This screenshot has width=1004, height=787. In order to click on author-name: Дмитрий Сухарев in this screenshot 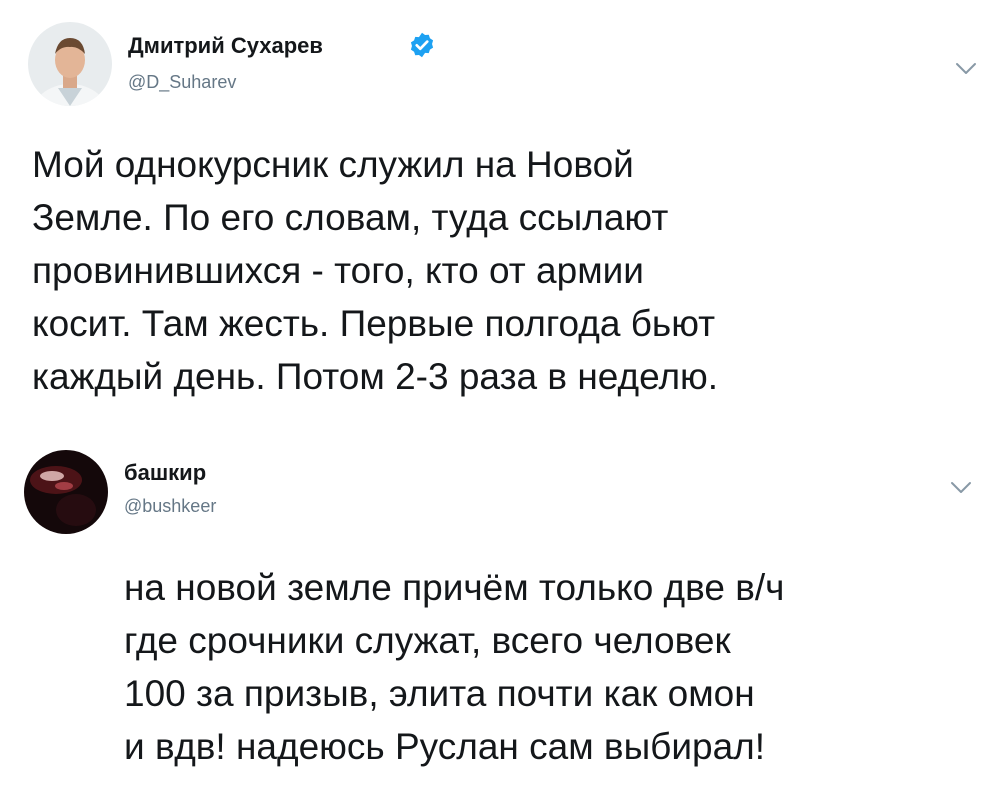, I will do `click(225, 46)`.